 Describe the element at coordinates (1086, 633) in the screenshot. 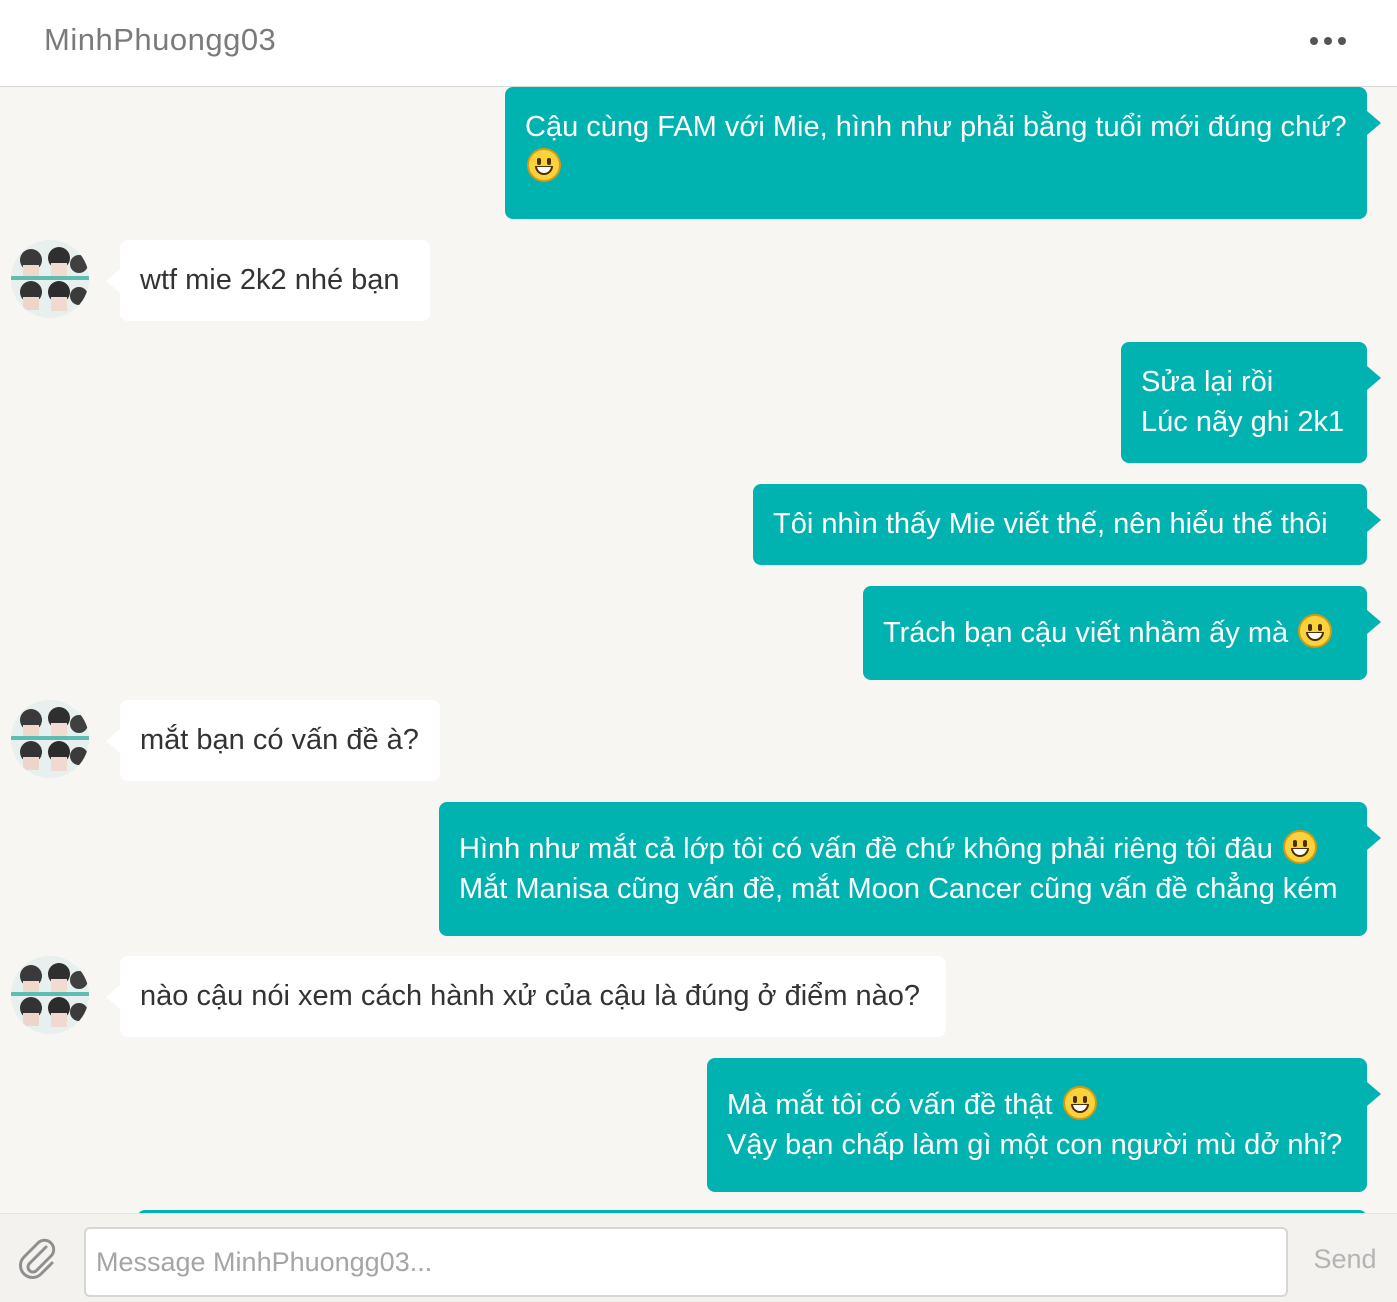

I see `message-text: Trách bạn cậu viết nhầm ấy mà` at that location.